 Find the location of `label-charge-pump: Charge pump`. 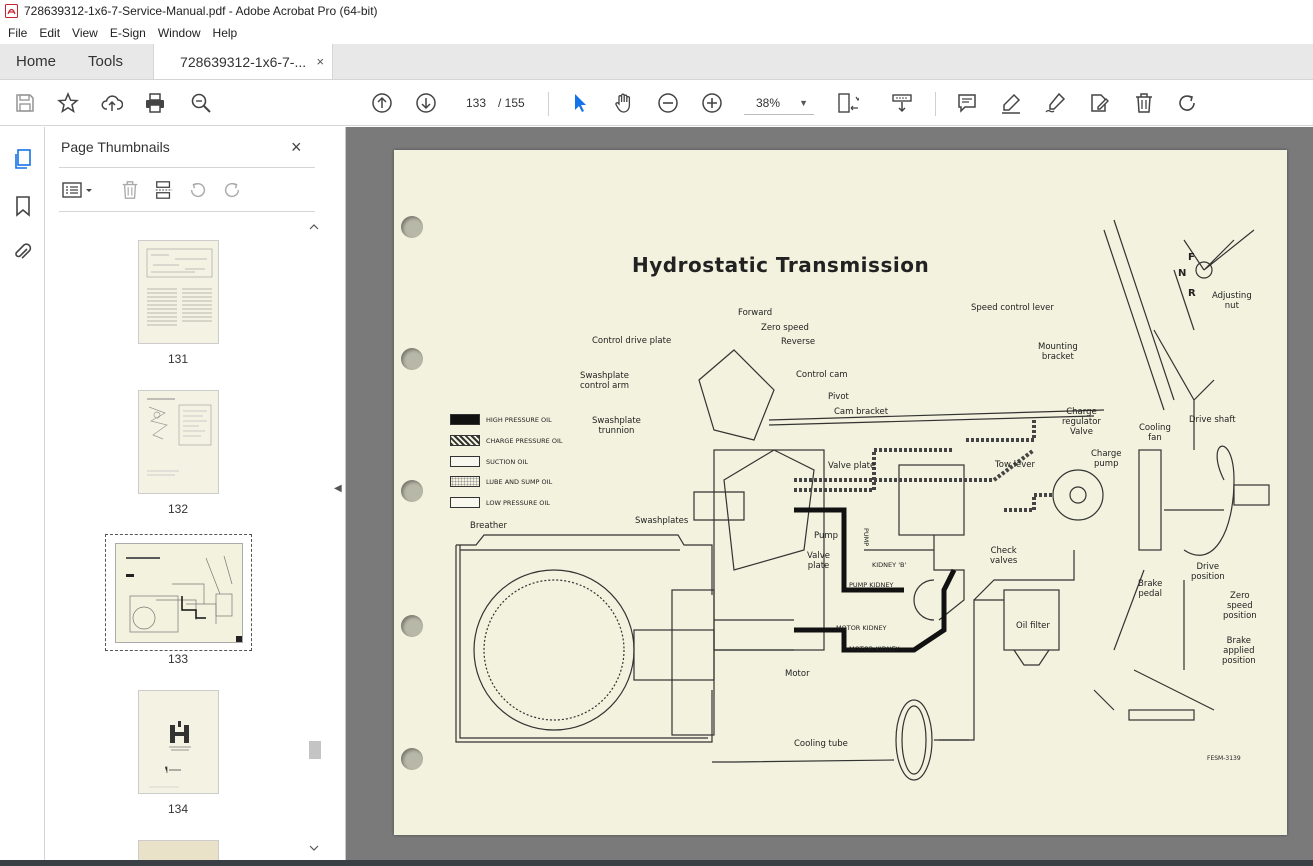

label-charge-pump: Charge pump is located at coordinates (1106, 459).